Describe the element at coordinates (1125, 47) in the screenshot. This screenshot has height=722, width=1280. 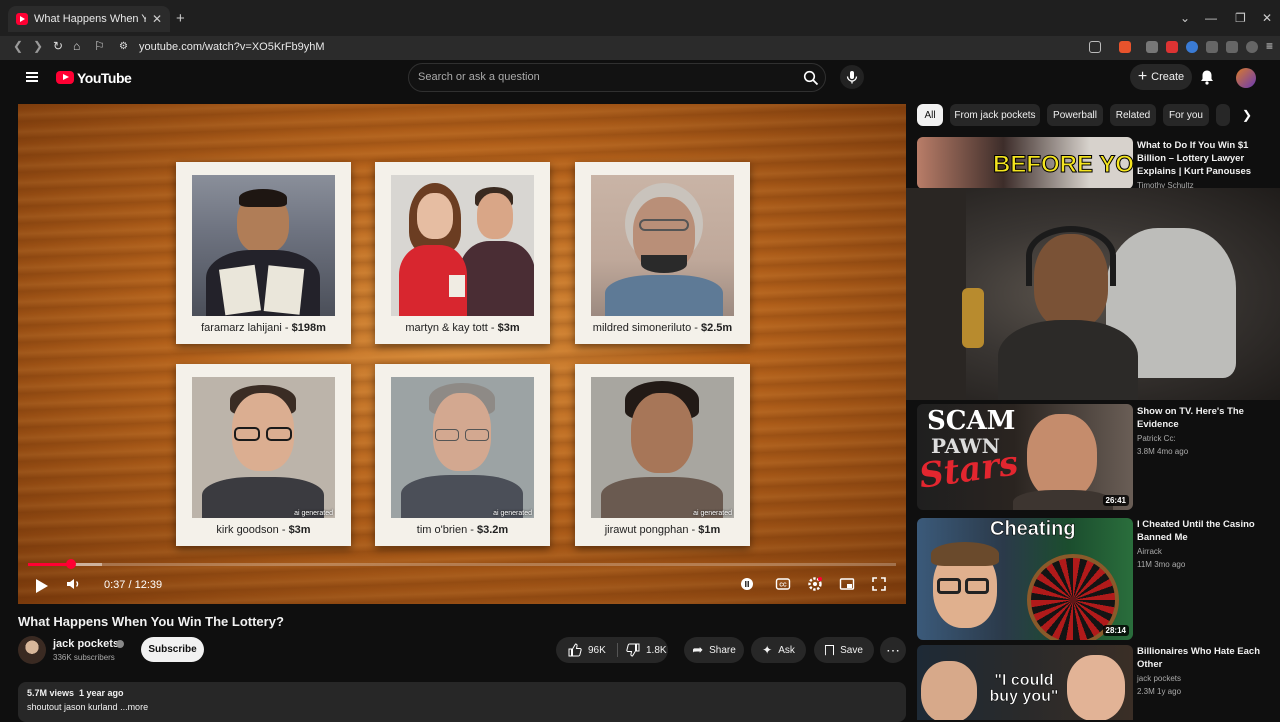
I see `brave-shield-icon` at that location.